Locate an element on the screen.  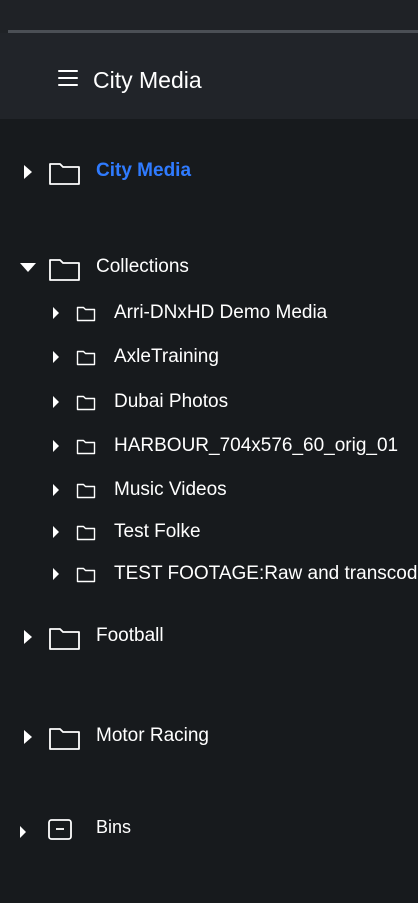
tree-item-label: City Media is located at coordinates (144, 170).